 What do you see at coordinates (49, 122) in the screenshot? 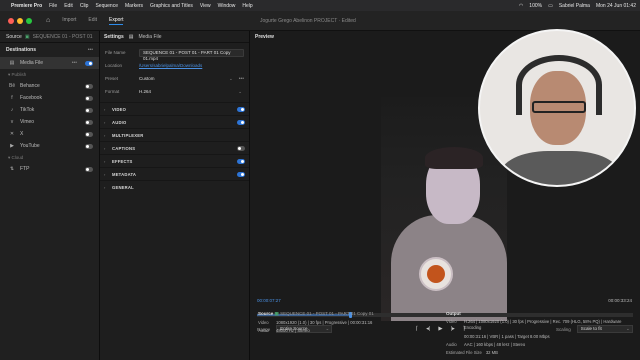
I see `destination-vimeo: v Vimeo` at bounding box center [49, 122].